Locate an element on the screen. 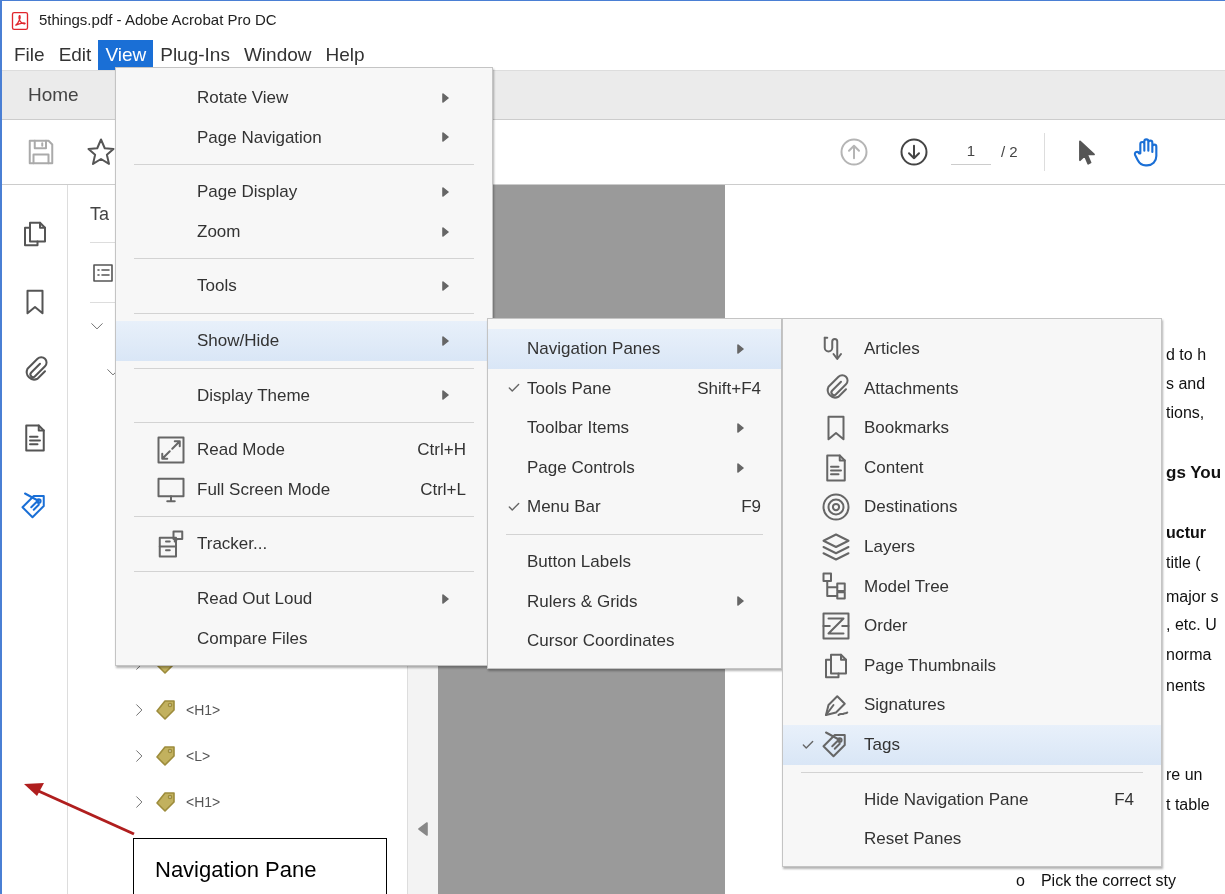 The image size is (1225, 894). menu-item: Attachments is located at coordinates (972, 388).